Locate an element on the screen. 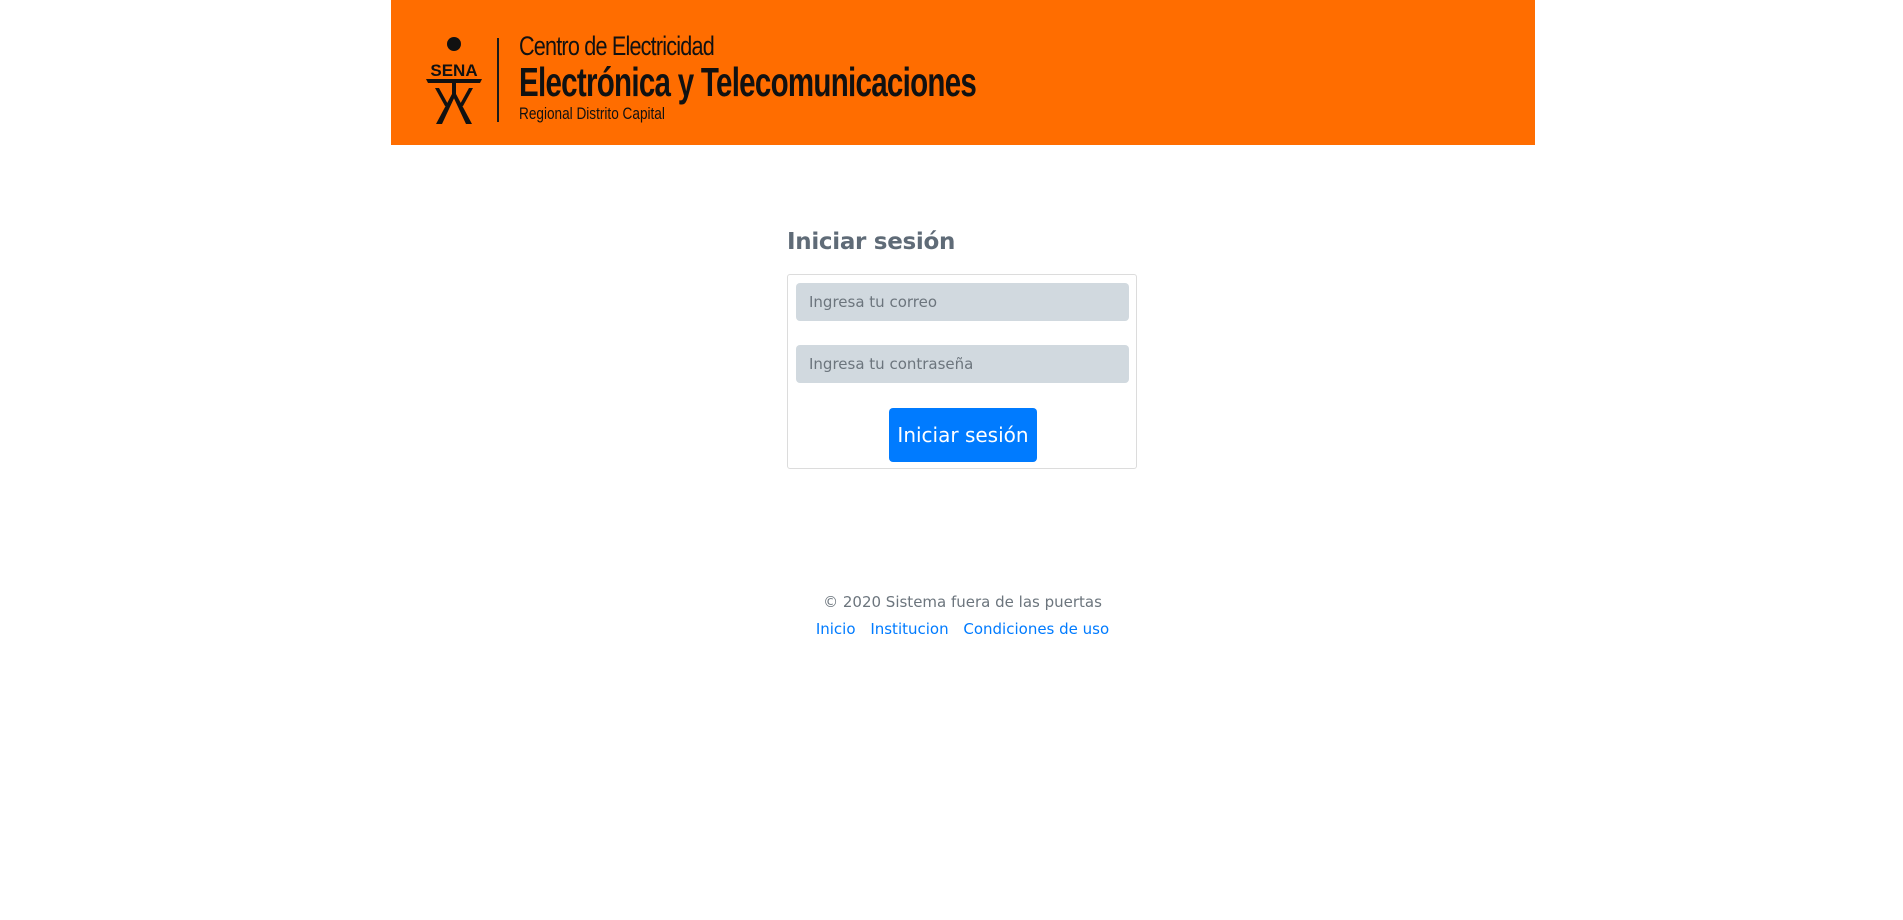 Image resolution: width=1903 pixels, height=920 pixels. banner-line-1: Centro de Electricidad is located at coordinates (617, 46).